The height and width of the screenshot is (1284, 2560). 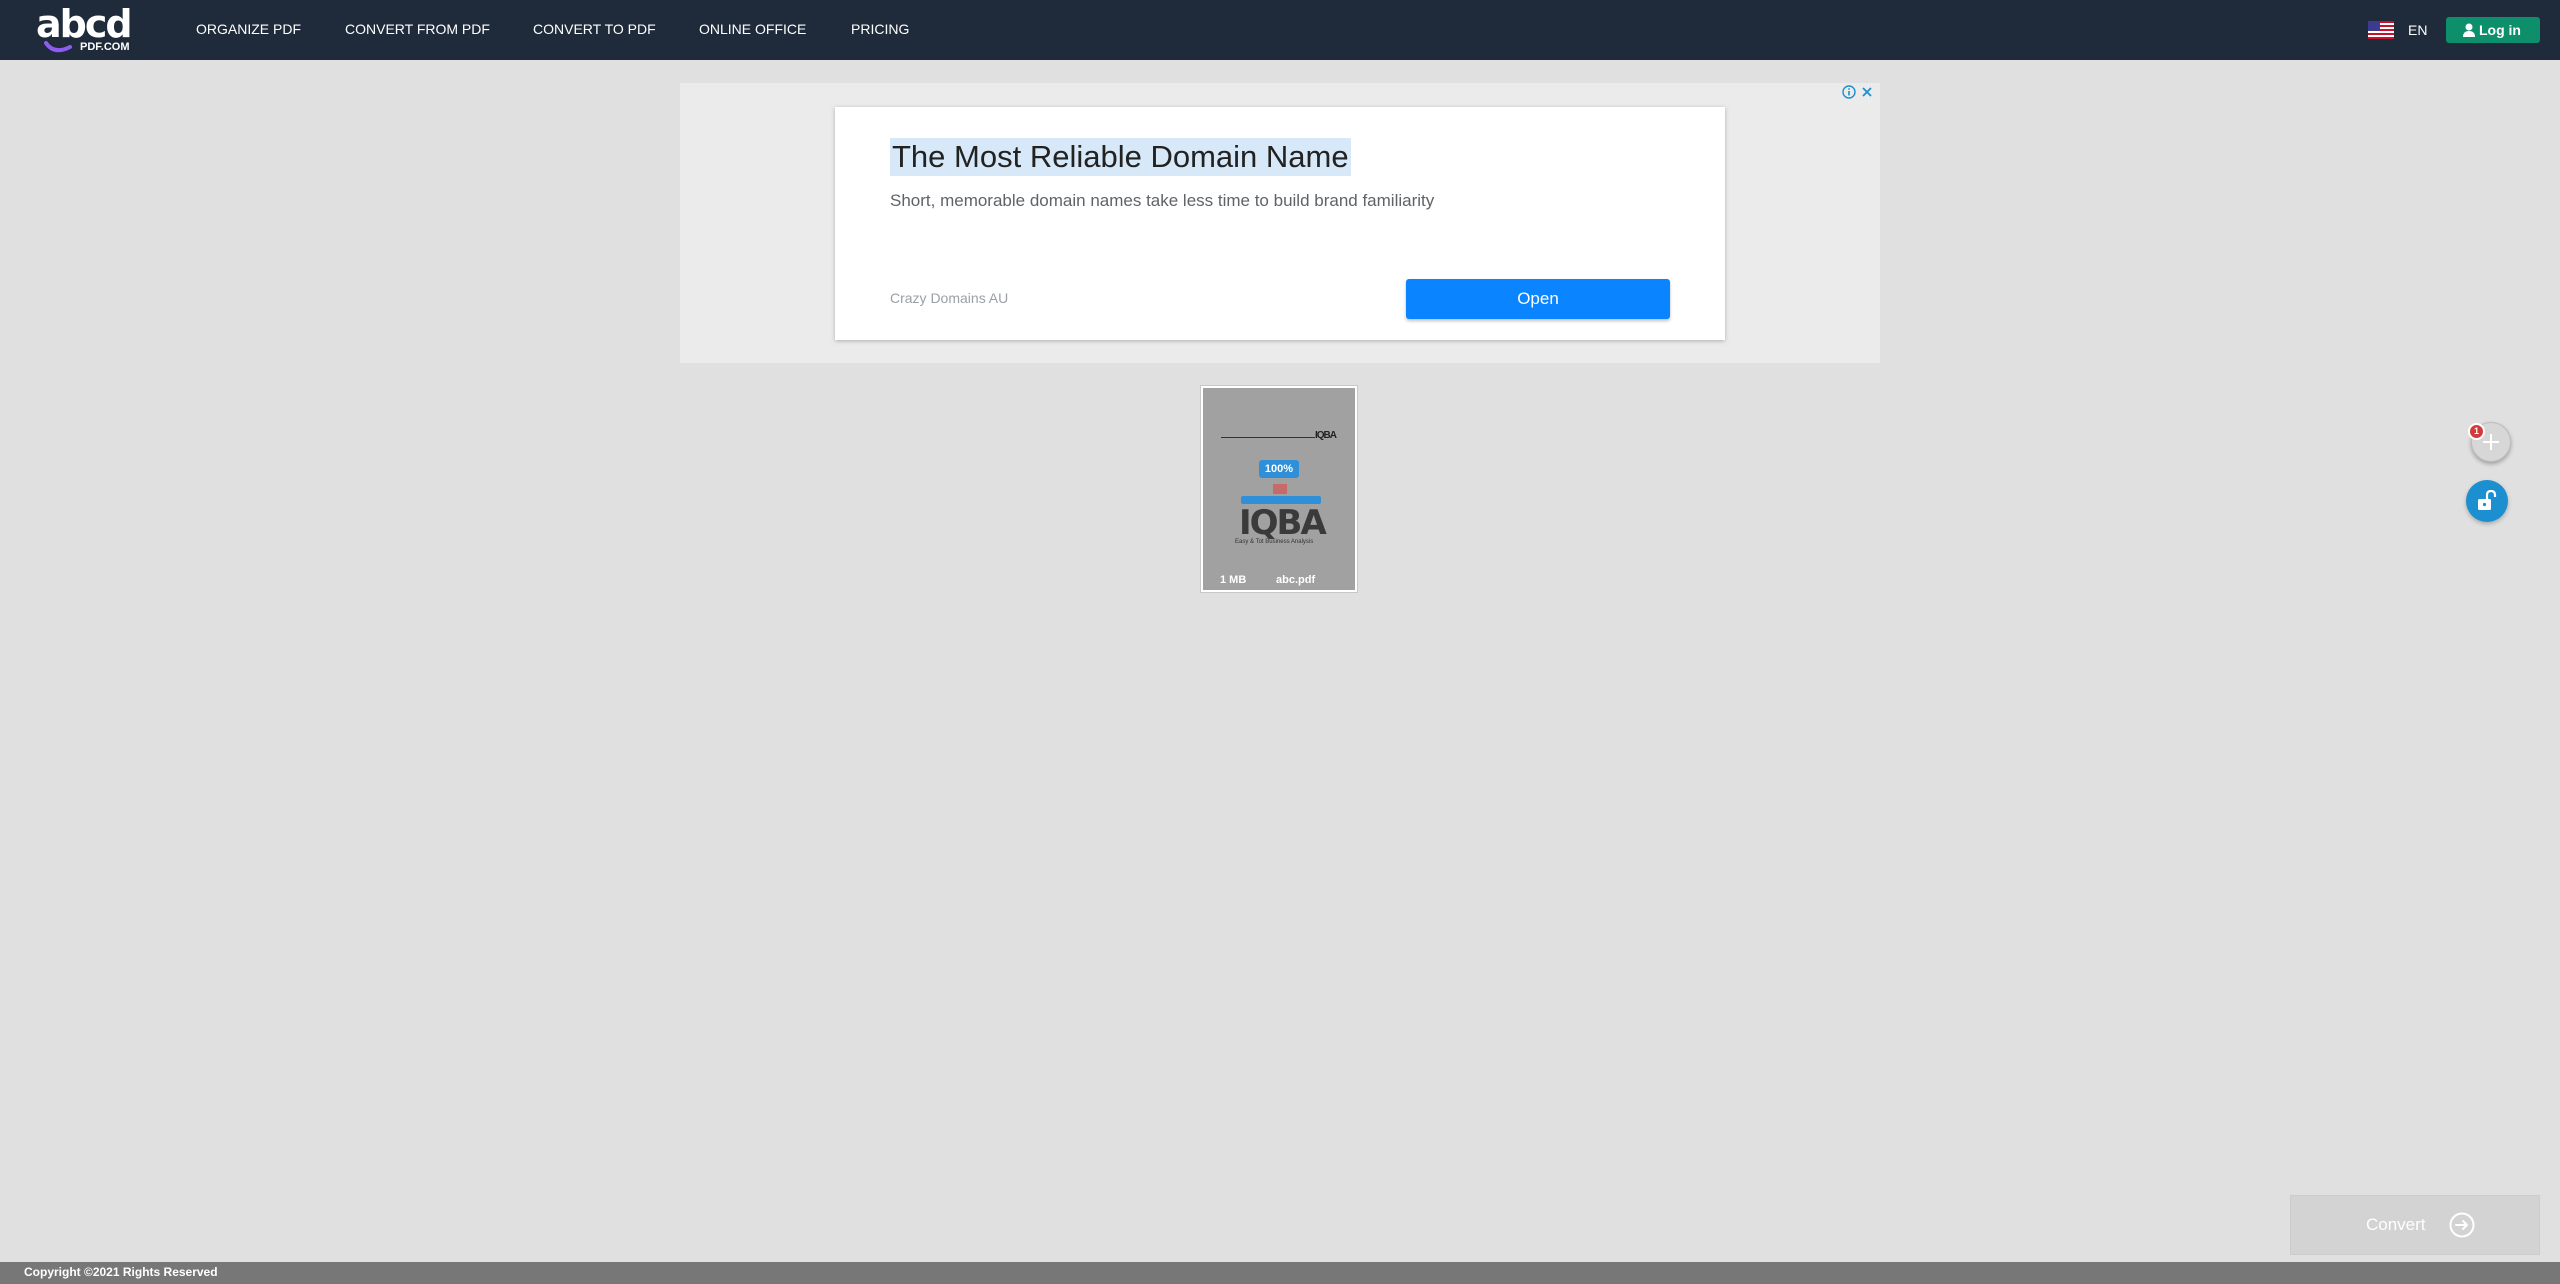 What do you see at coordinates (594, 30) in the screenshot?
I see `nav-convert-to-pdf: CONVERT TO PDF` at bounding box center [594, 30].